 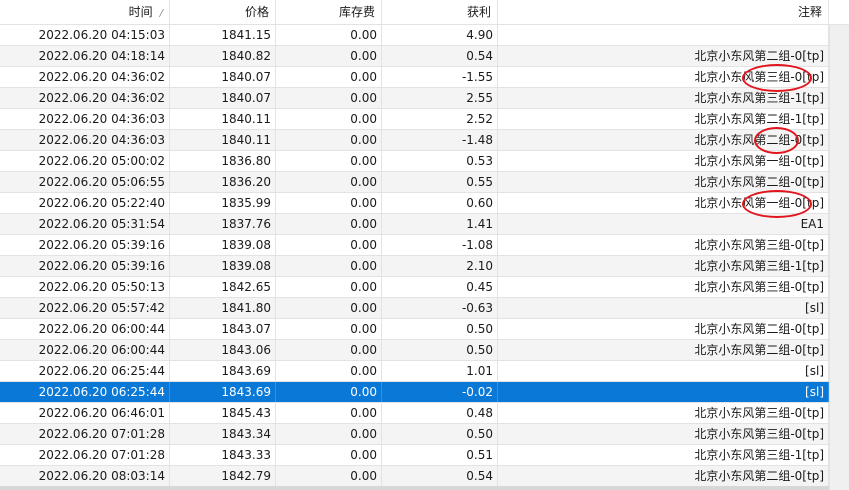 What do you see at coordinates (223, 287) in the screenshot?
I see `cell-price: 1842.65` at bounding box center [223, 287].